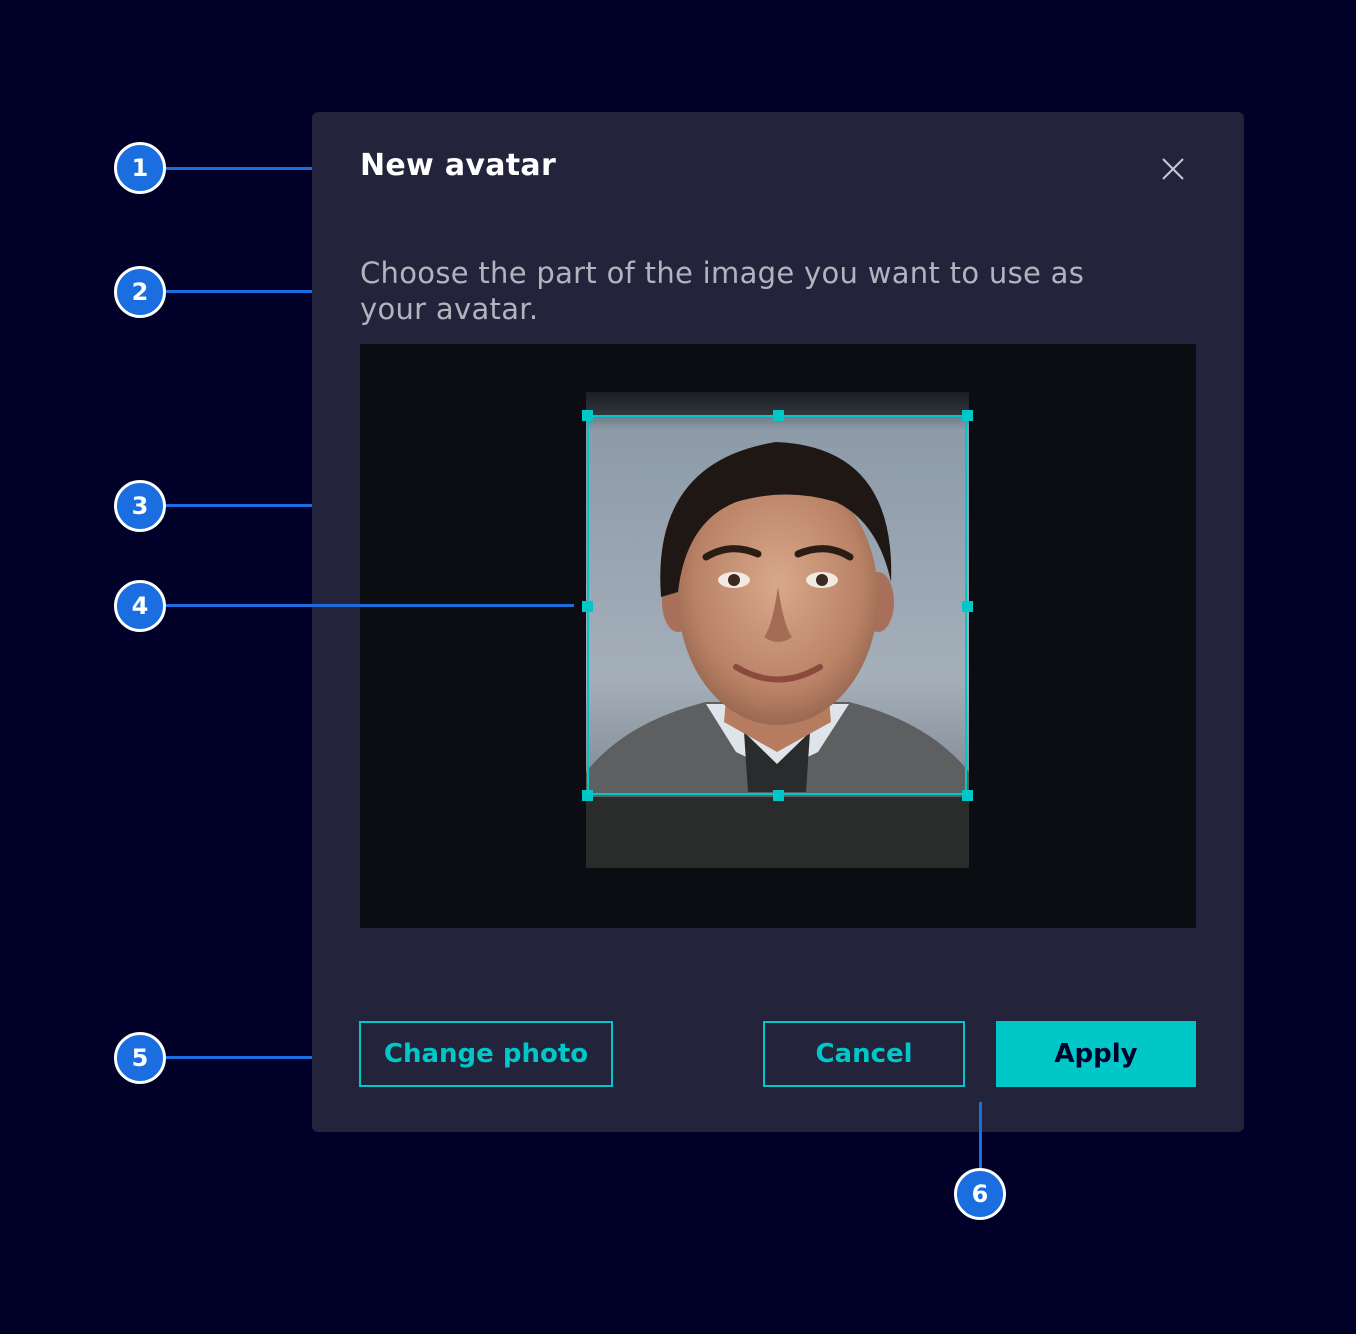  What do you see at coordinates (370, 605) in the screenshot?
I see `callout-4-line` at bounding box center [370, 605].